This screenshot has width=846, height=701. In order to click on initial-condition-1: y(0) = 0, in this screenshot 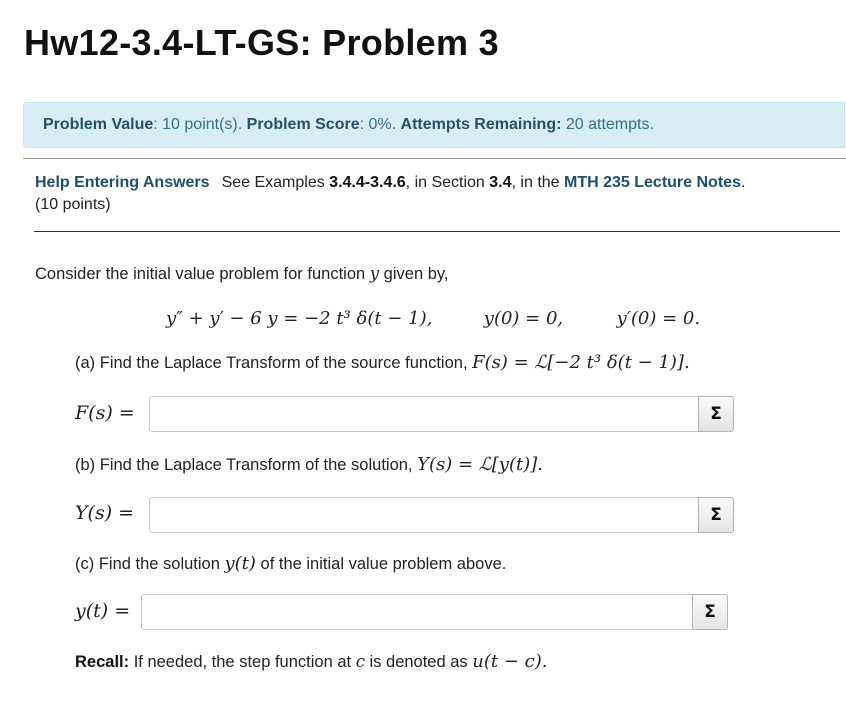, I will do `click(523, 318)`.